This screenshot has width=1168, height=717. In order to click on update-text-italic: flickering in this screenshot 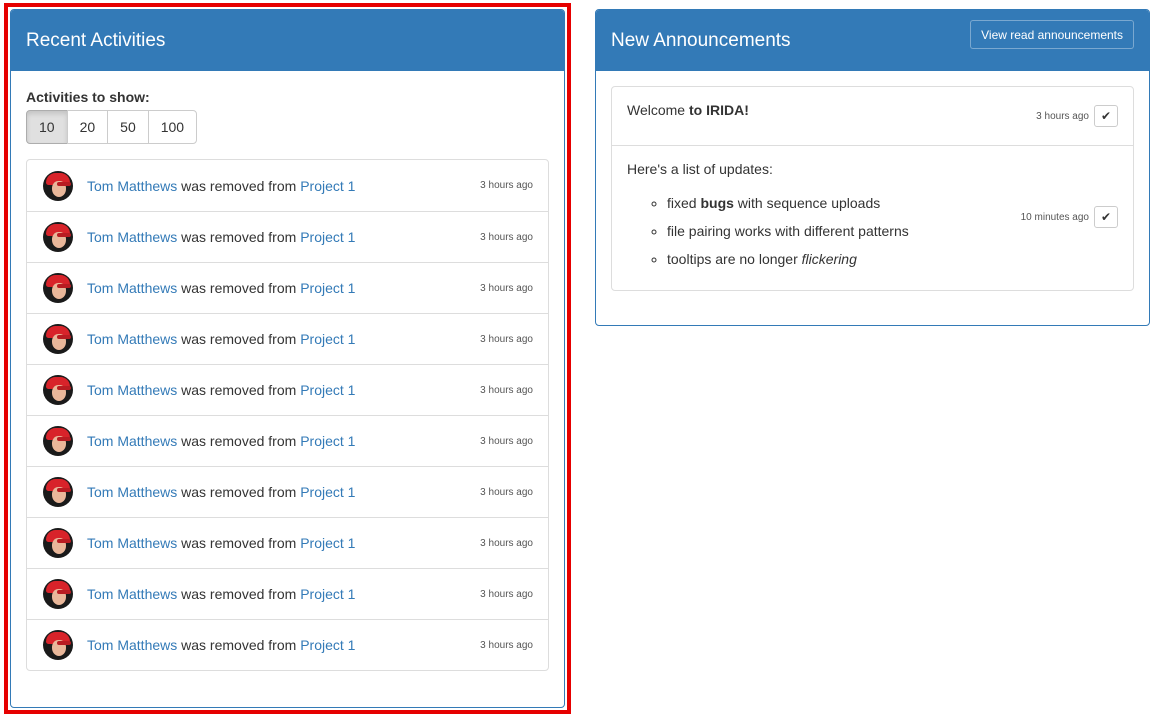, I will do `click(829, 259)`.